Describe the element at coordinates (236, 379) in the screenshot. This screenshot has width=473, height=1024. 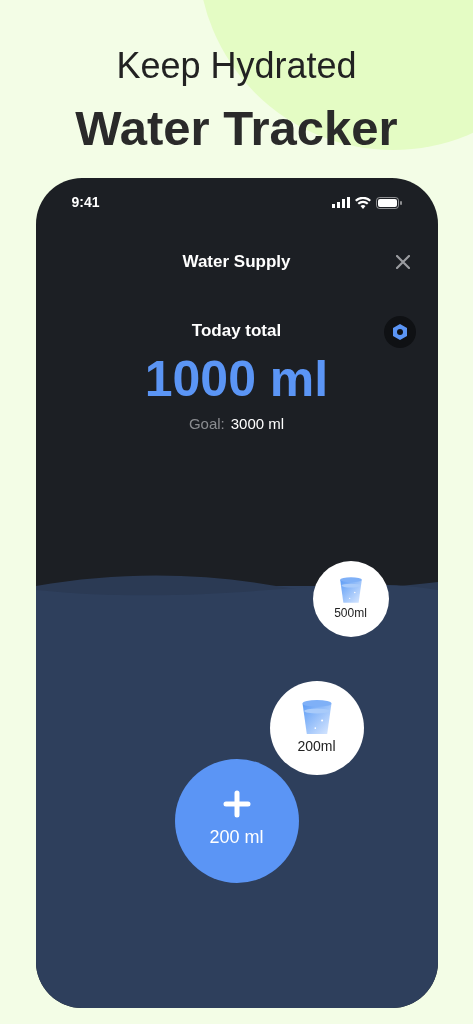
I see `today-total-amount: 1000 ml` at that location.